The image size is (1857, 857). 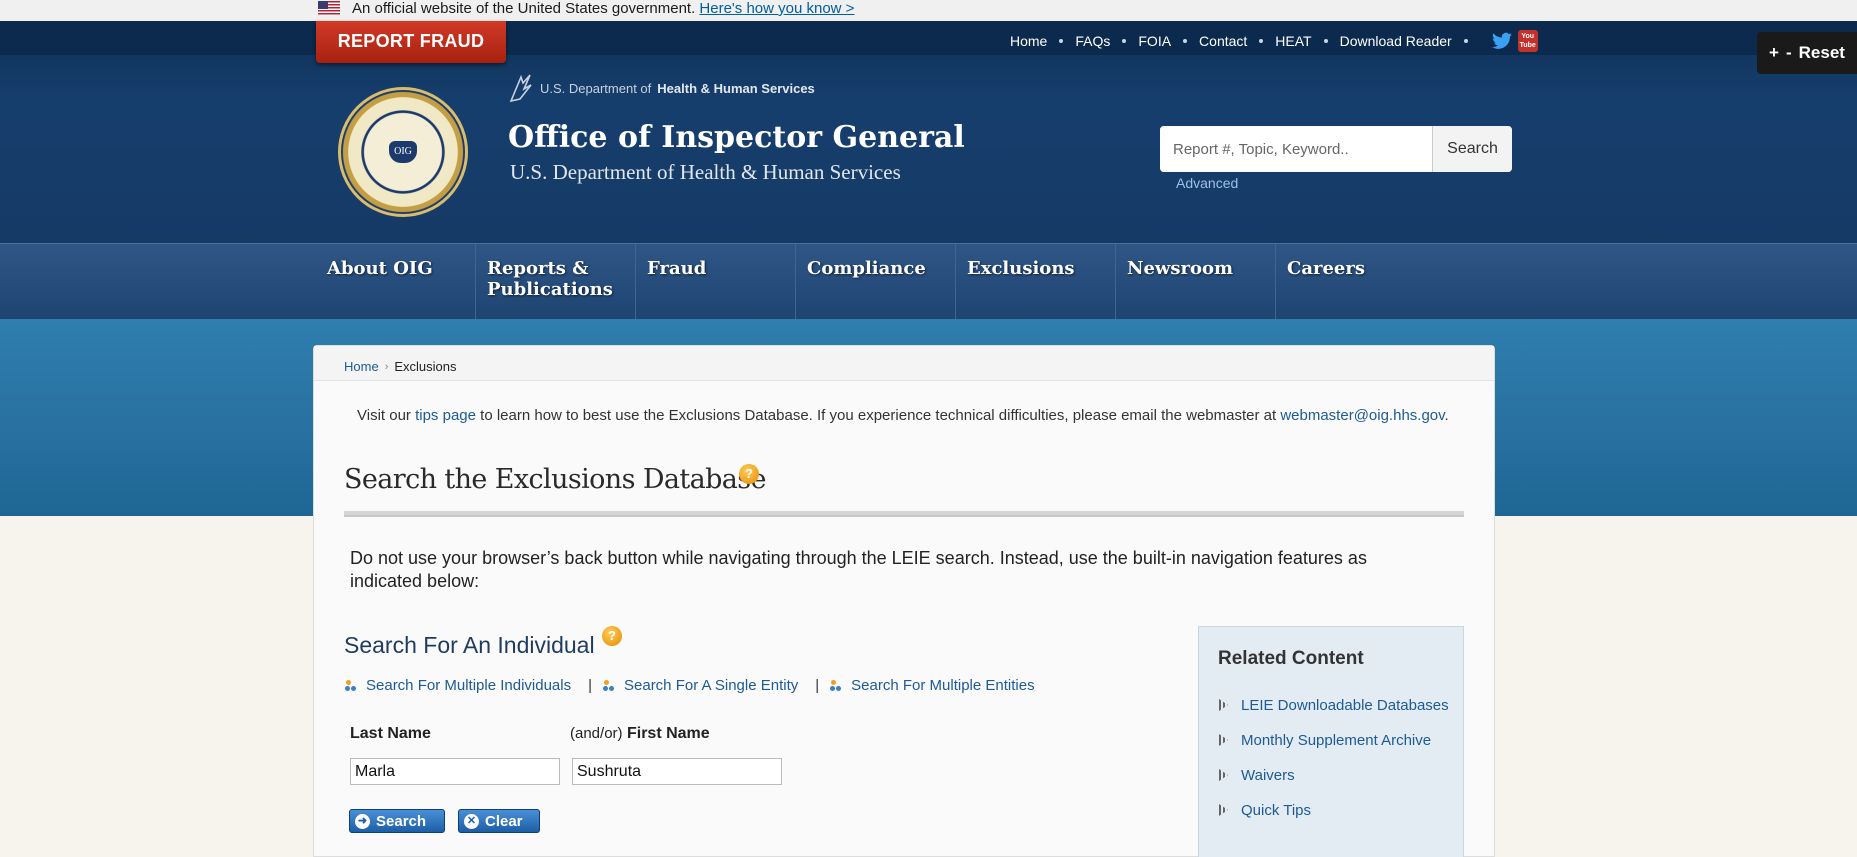 What do you see at coordinates (736, 88) in the screenshot?
I see `hhs-name: Health & Human Services` at bounding box center [736, 88].